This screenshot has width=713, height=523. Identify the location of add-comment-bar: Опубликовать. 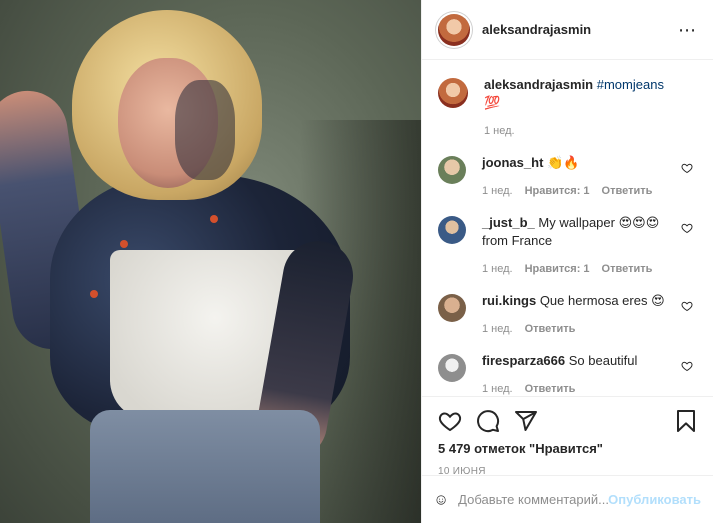
(567, 499).